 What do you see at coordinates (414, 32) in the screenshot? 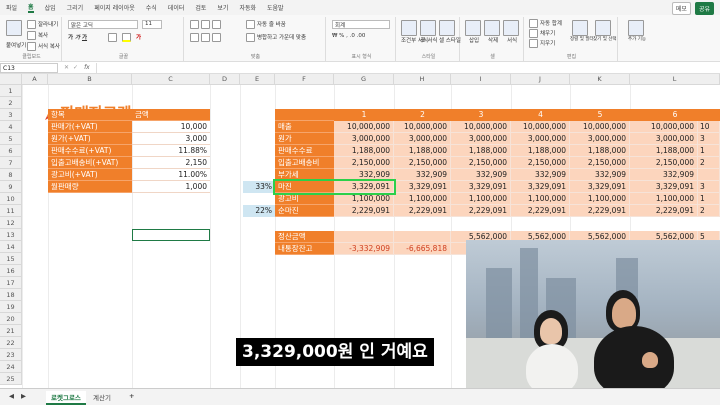
I see `conditional-format-button: 조건부 서식` at bounding box center [414, 32].